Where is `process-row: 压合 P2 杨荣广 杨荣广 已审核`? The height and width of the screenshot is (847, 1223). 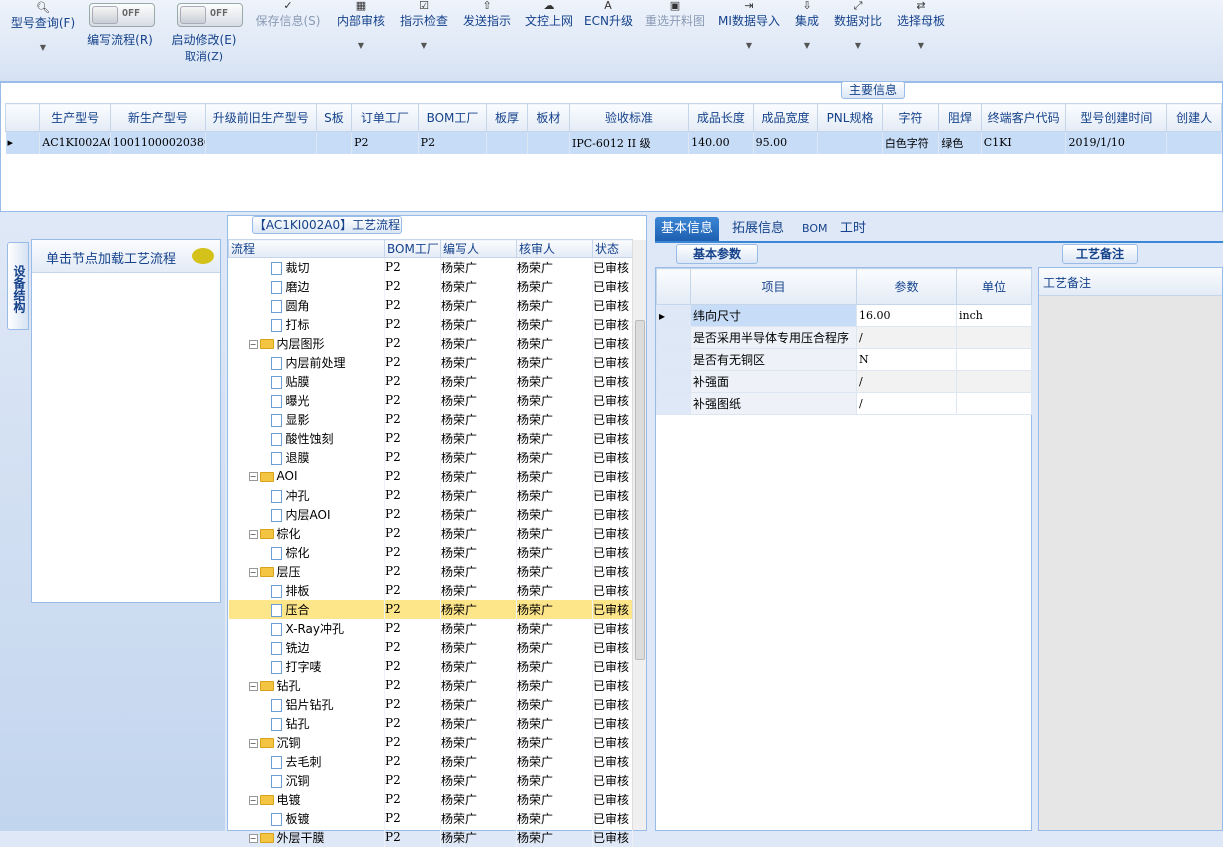 process-row: 压合 P2 杨荣广 杨荣广 已审核 is located at coordinates (430, 609).